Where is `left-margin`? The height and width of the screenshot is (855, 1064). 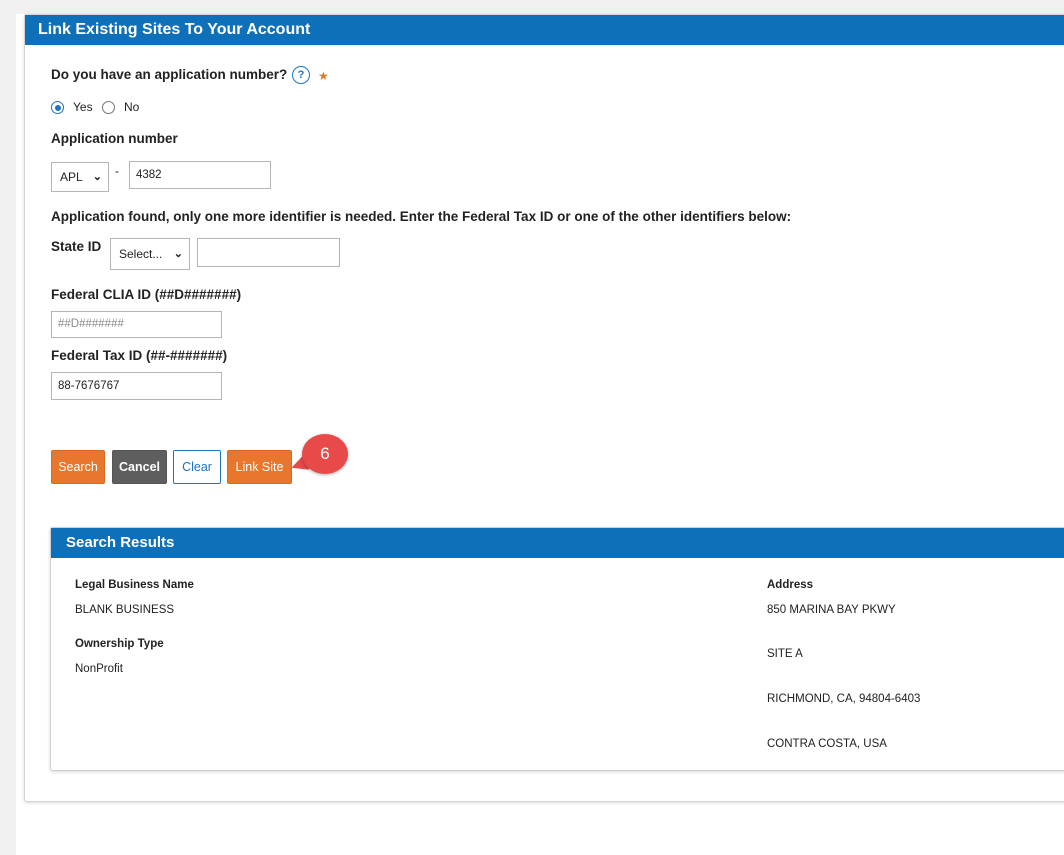
left-margin is located at coordinates (8, 427).